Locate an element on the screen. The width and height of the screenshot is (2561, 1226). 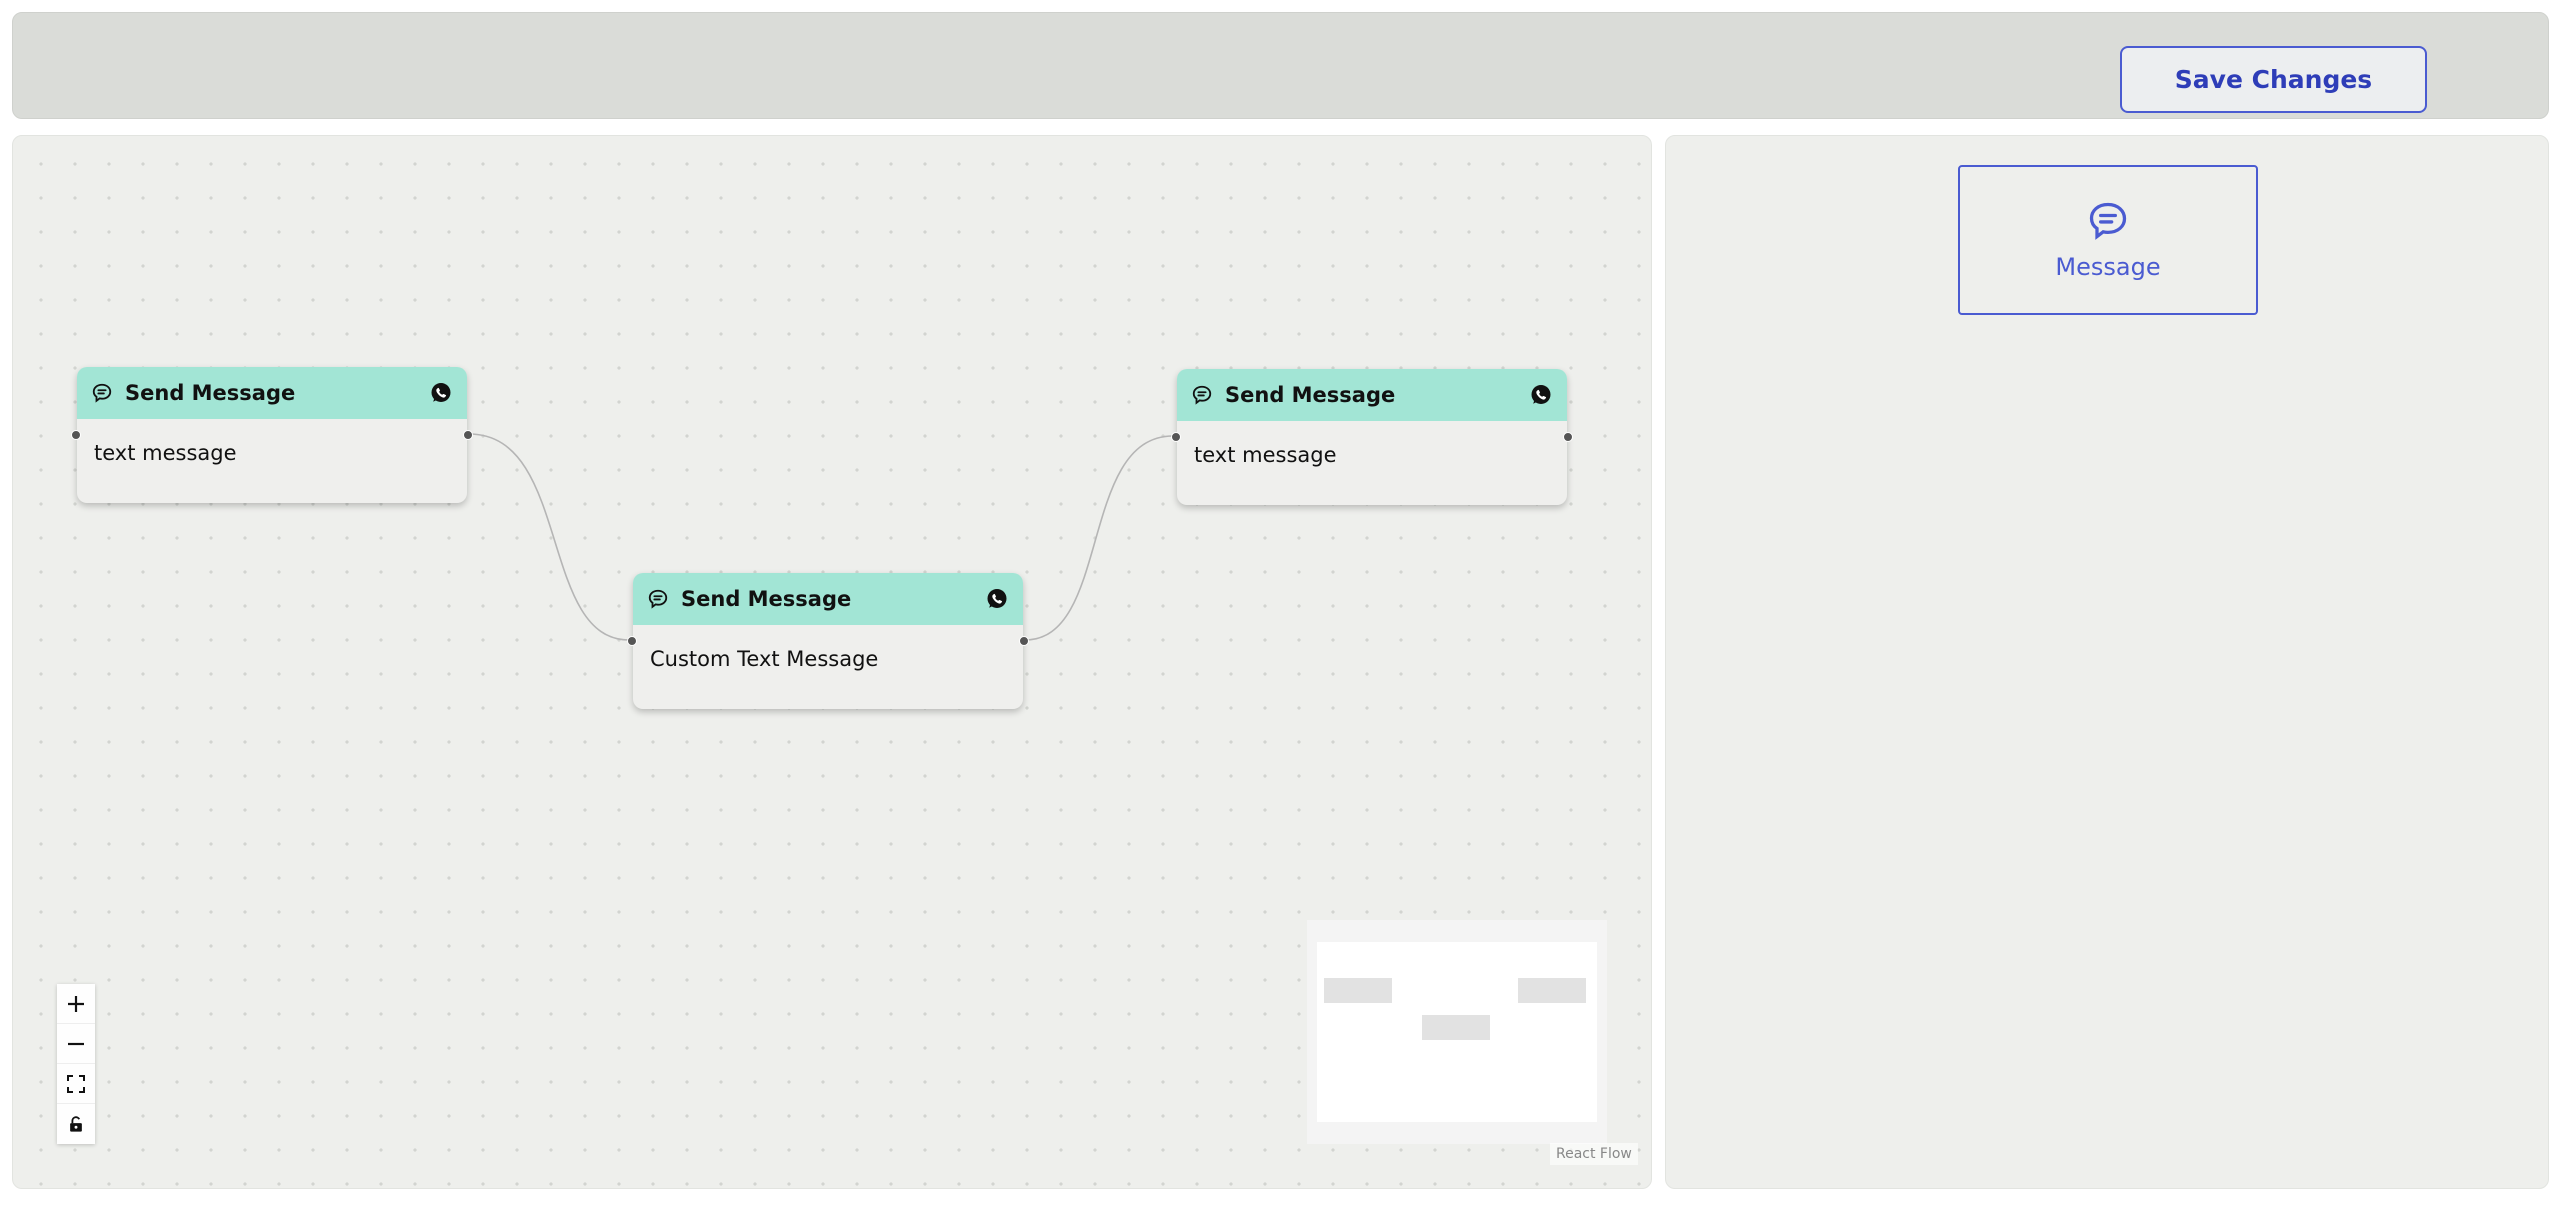
lock-icon is located at coordinates (76, 1124).